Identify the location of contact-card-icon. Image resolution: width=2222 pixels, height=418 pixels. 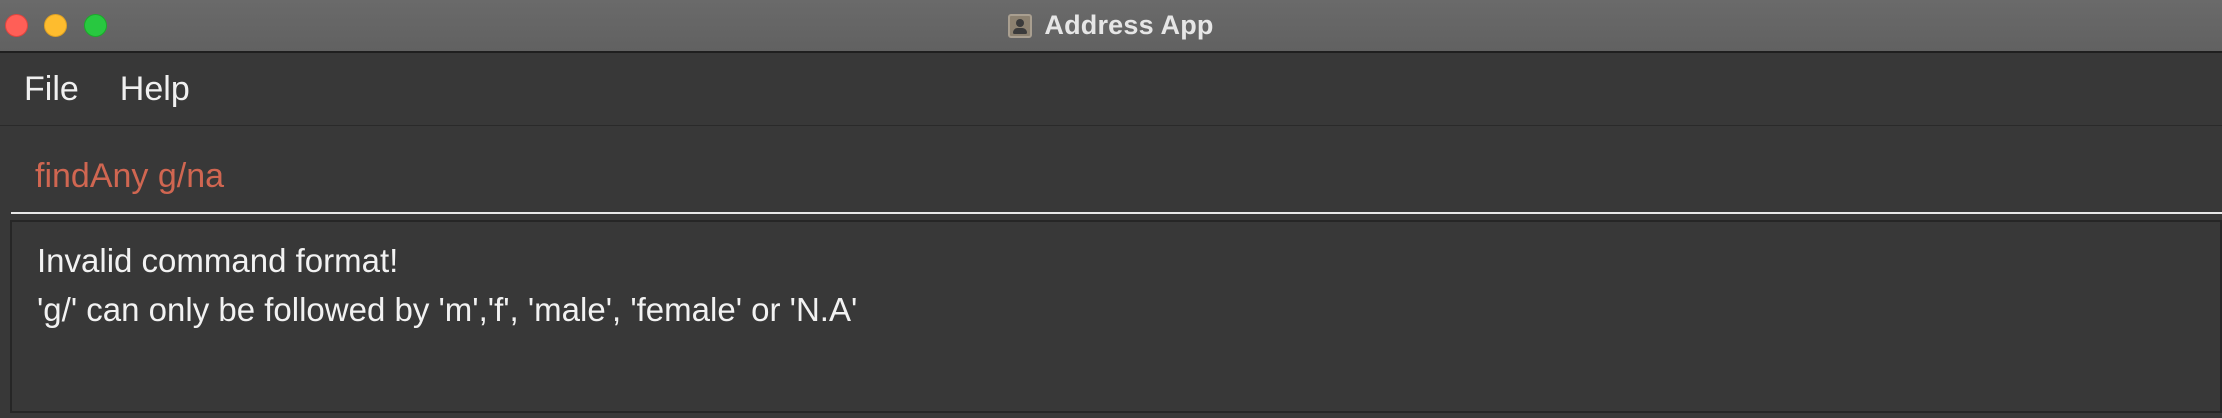
(1020, 25).